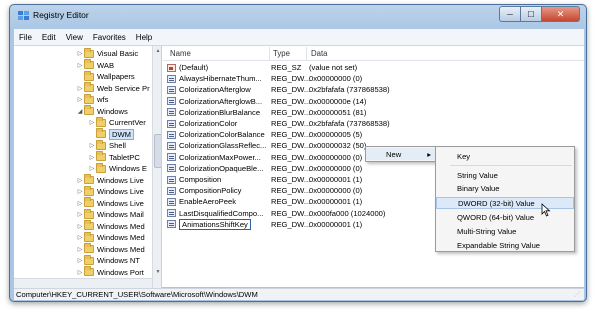  Describe the element at coordinates (117, 168) in the screenshot. I see `tree-item: ▷ Windows E` at that location.